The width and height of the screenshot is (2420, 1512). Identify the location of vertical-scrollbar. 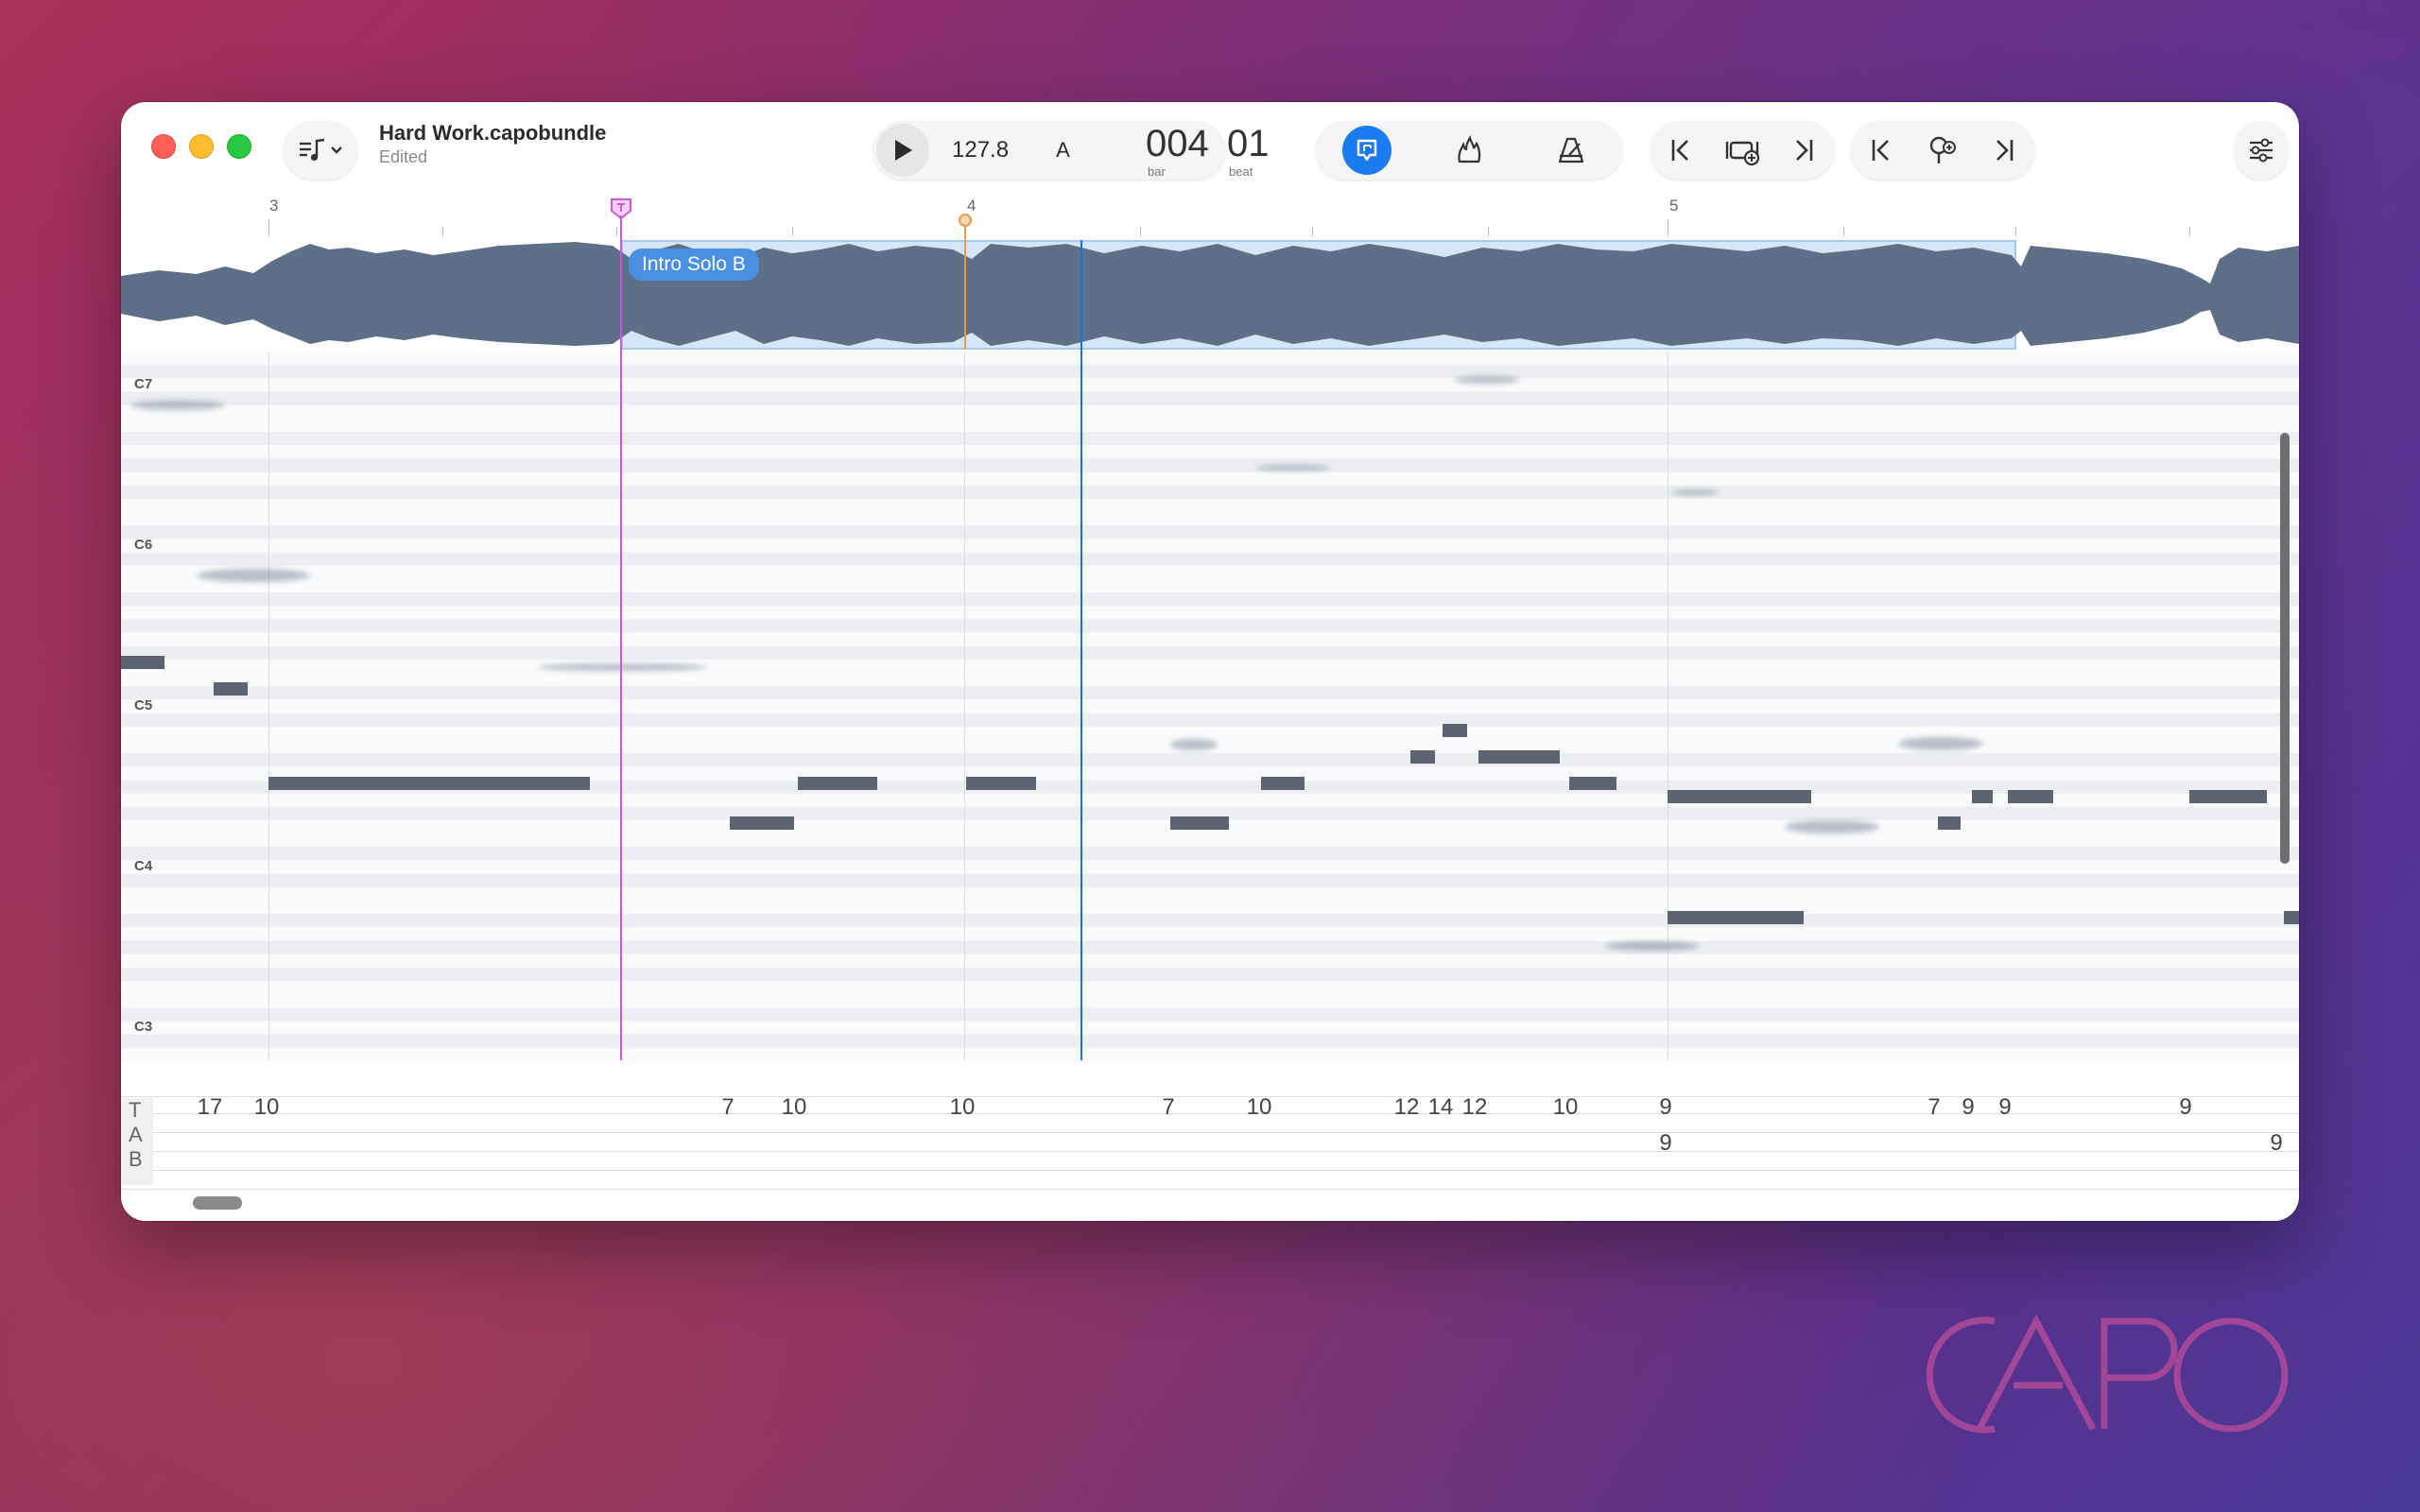
(2285, 648).